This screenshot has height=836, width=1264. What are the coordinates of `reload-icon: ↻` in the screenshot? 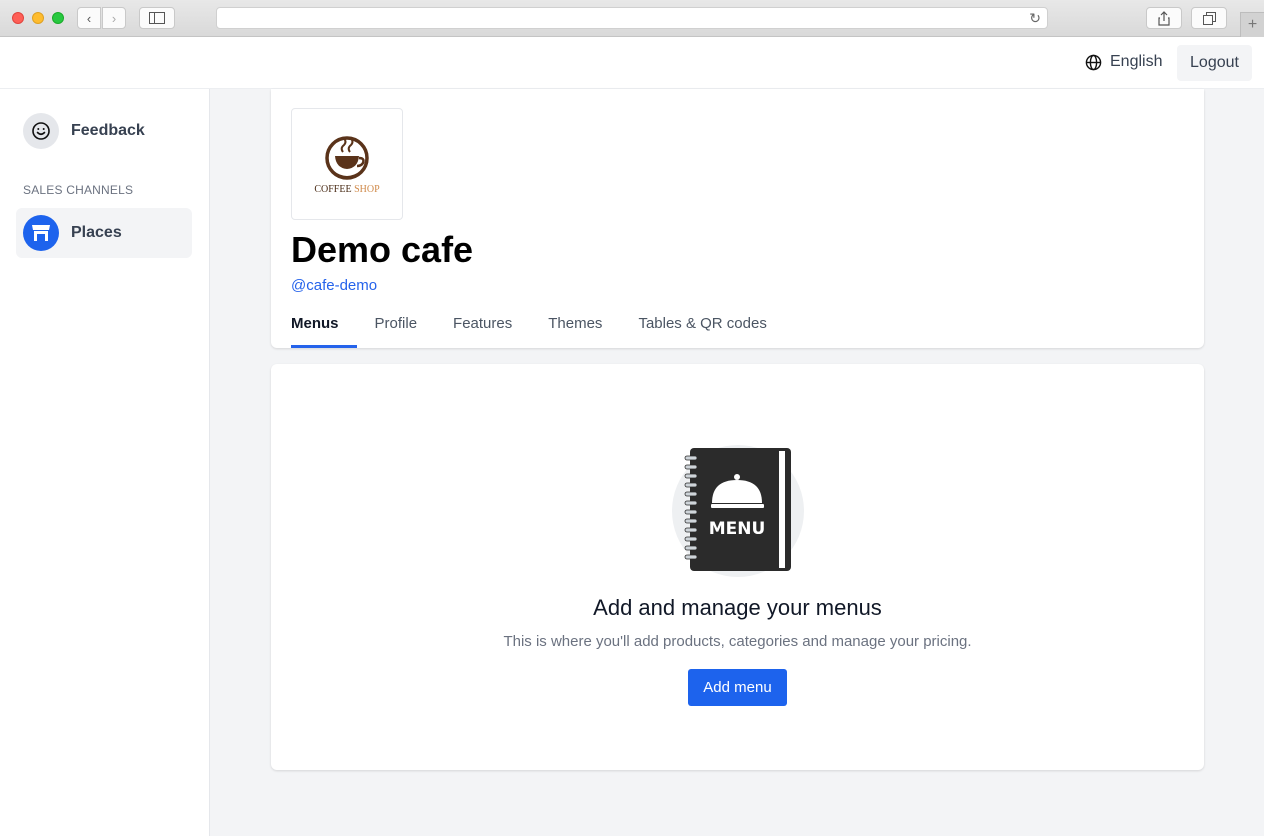 It's located at (1035, 18).